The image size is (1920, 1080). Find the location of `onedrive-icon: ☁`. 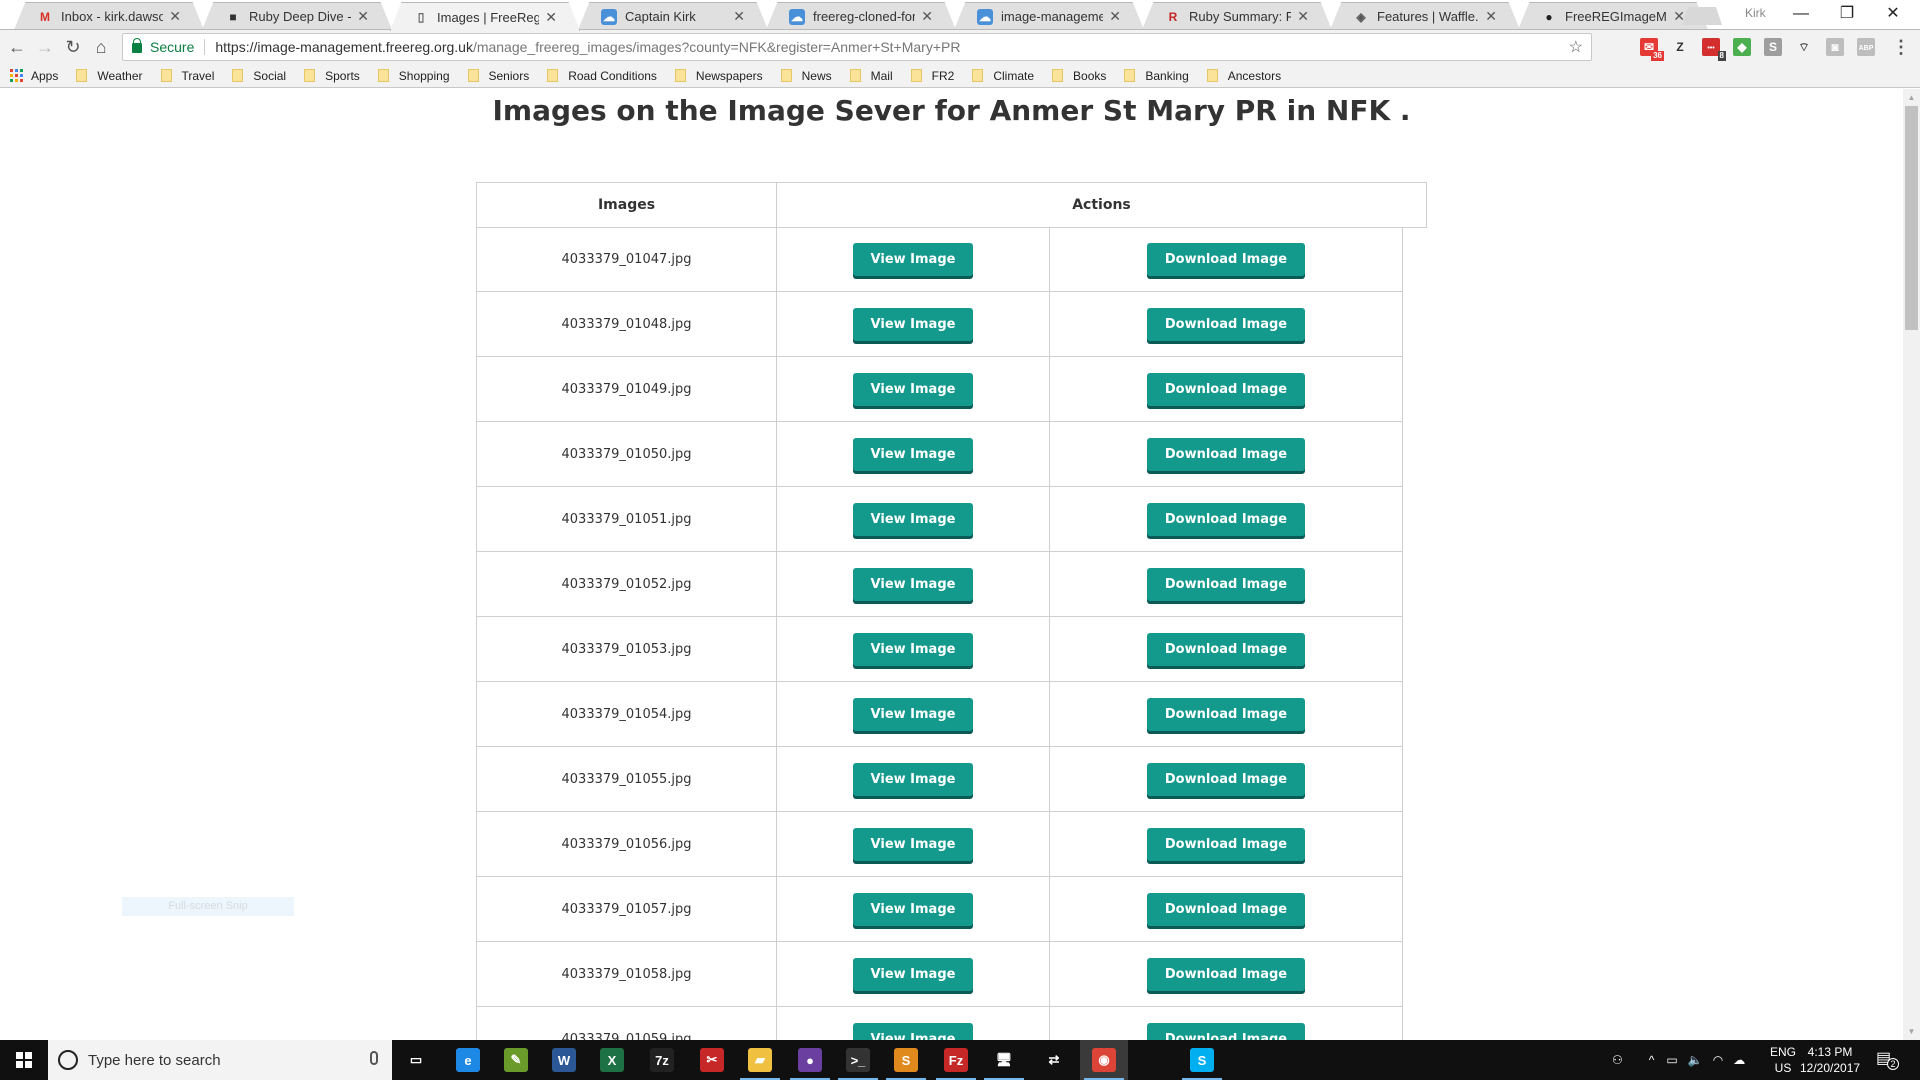

onedrive-icon: ☁ is located at coordinates (1739, 1060).